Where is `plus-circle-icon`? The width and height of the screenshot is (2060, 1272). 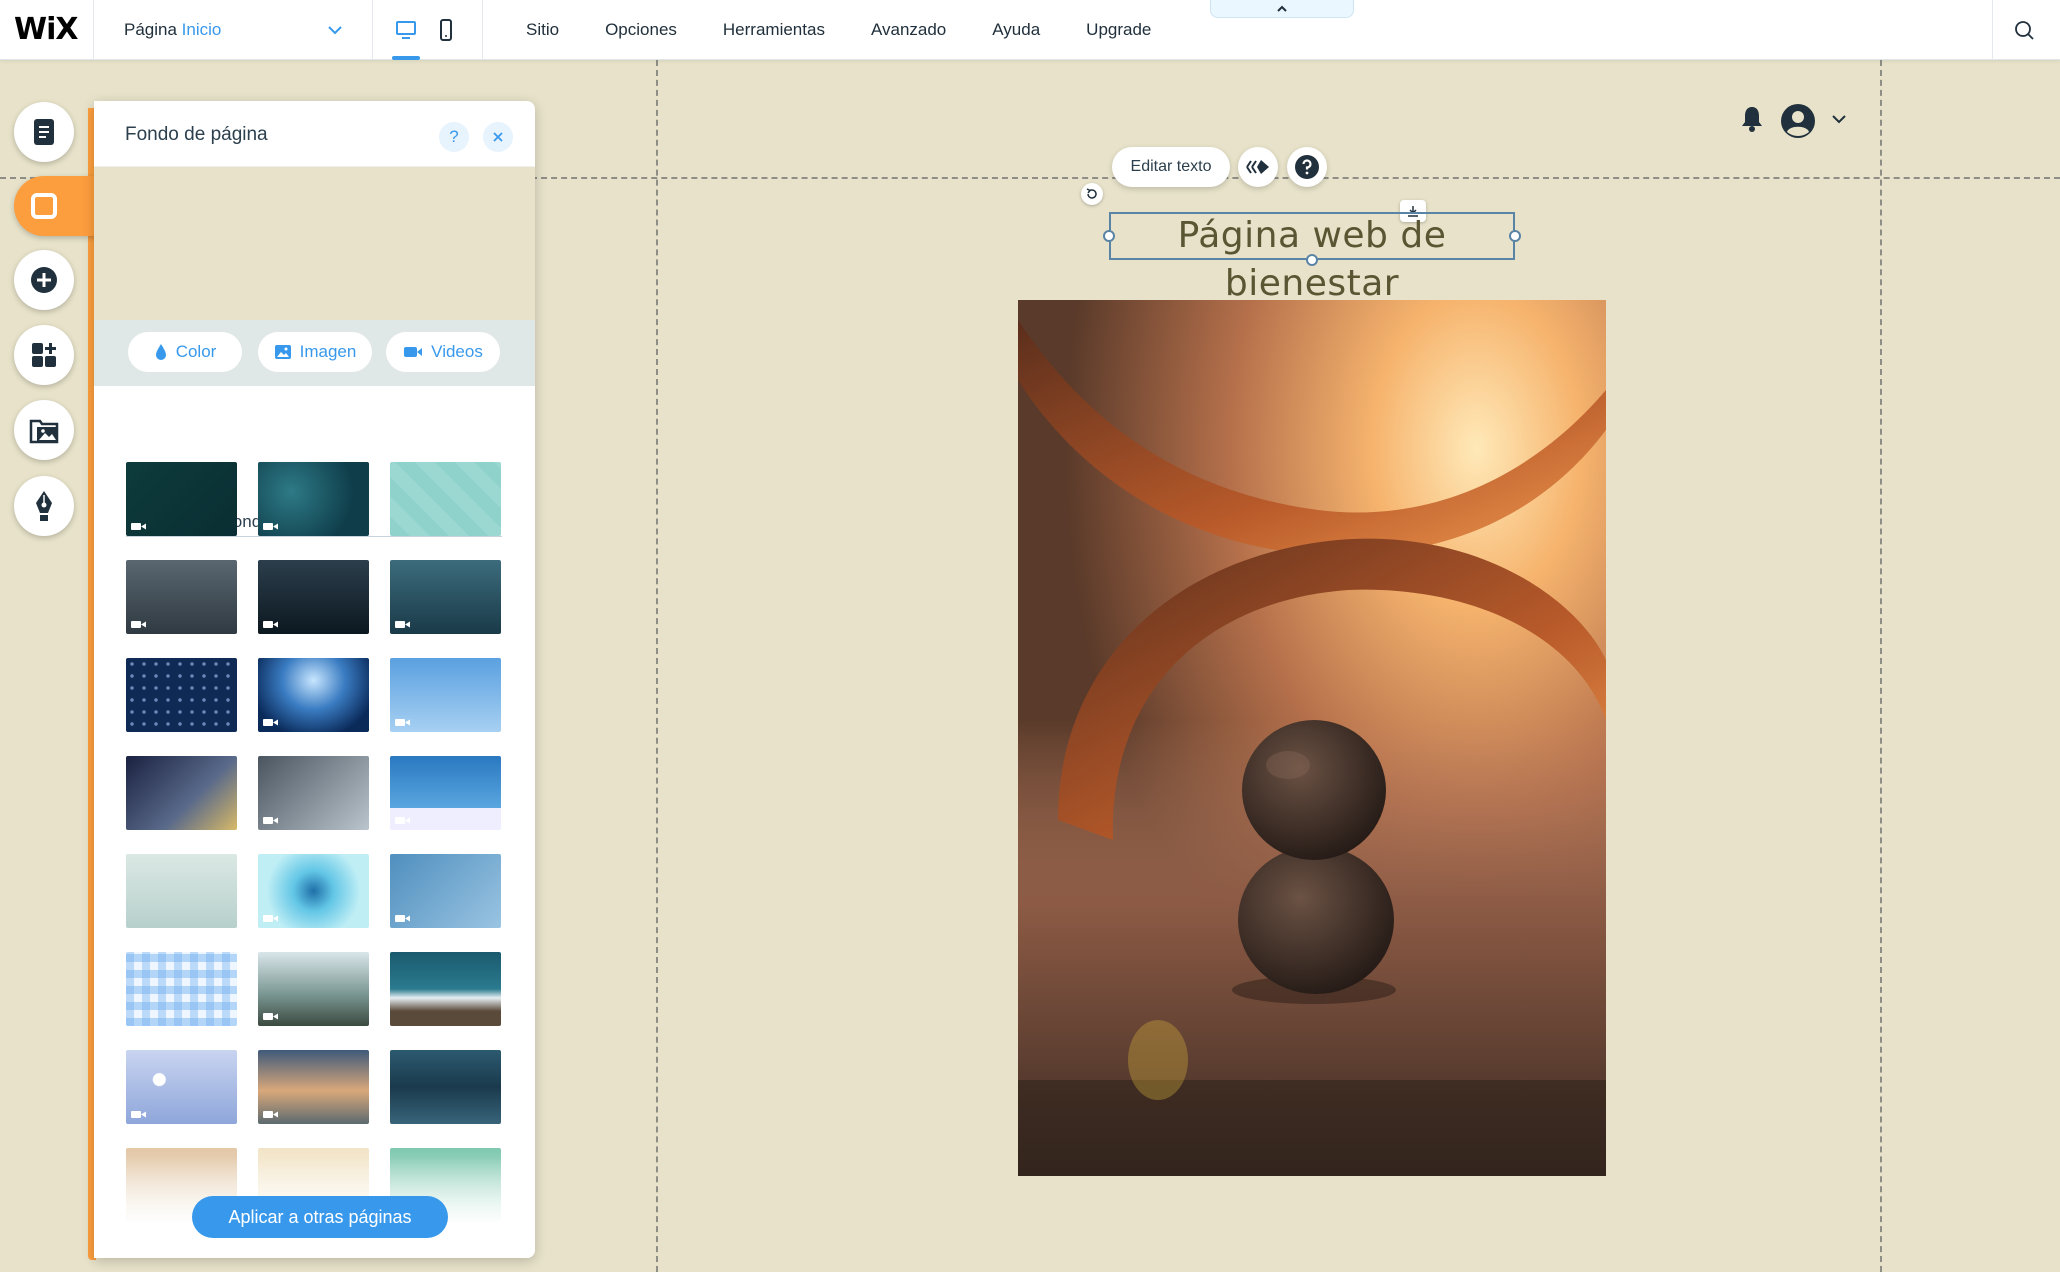
plus-circle-icon is located at coordinates (44, 280).